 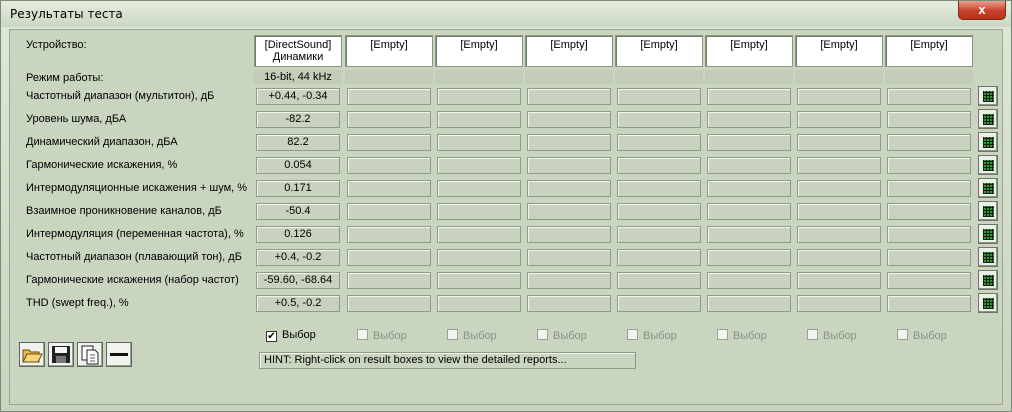 I want to click on result-box: 0.126, so click(x=298, y=234).